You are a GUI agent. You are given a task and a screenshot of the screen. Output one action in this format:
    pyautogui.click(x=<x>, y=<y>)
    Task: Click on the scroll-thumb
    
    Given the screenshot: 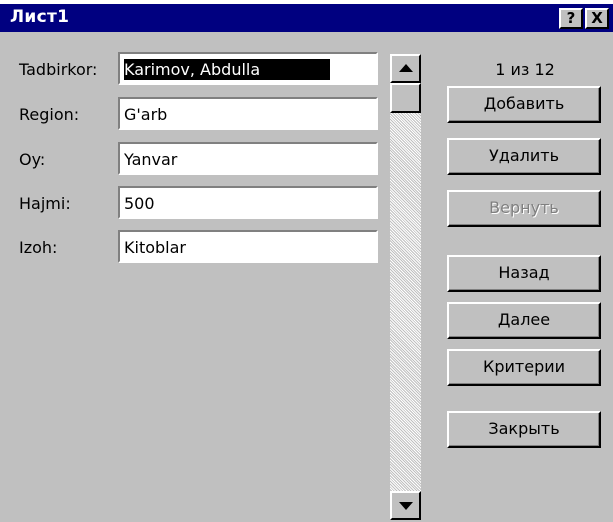 What is the action you would take?
    pyautogui.click(x=405, y=98)
    